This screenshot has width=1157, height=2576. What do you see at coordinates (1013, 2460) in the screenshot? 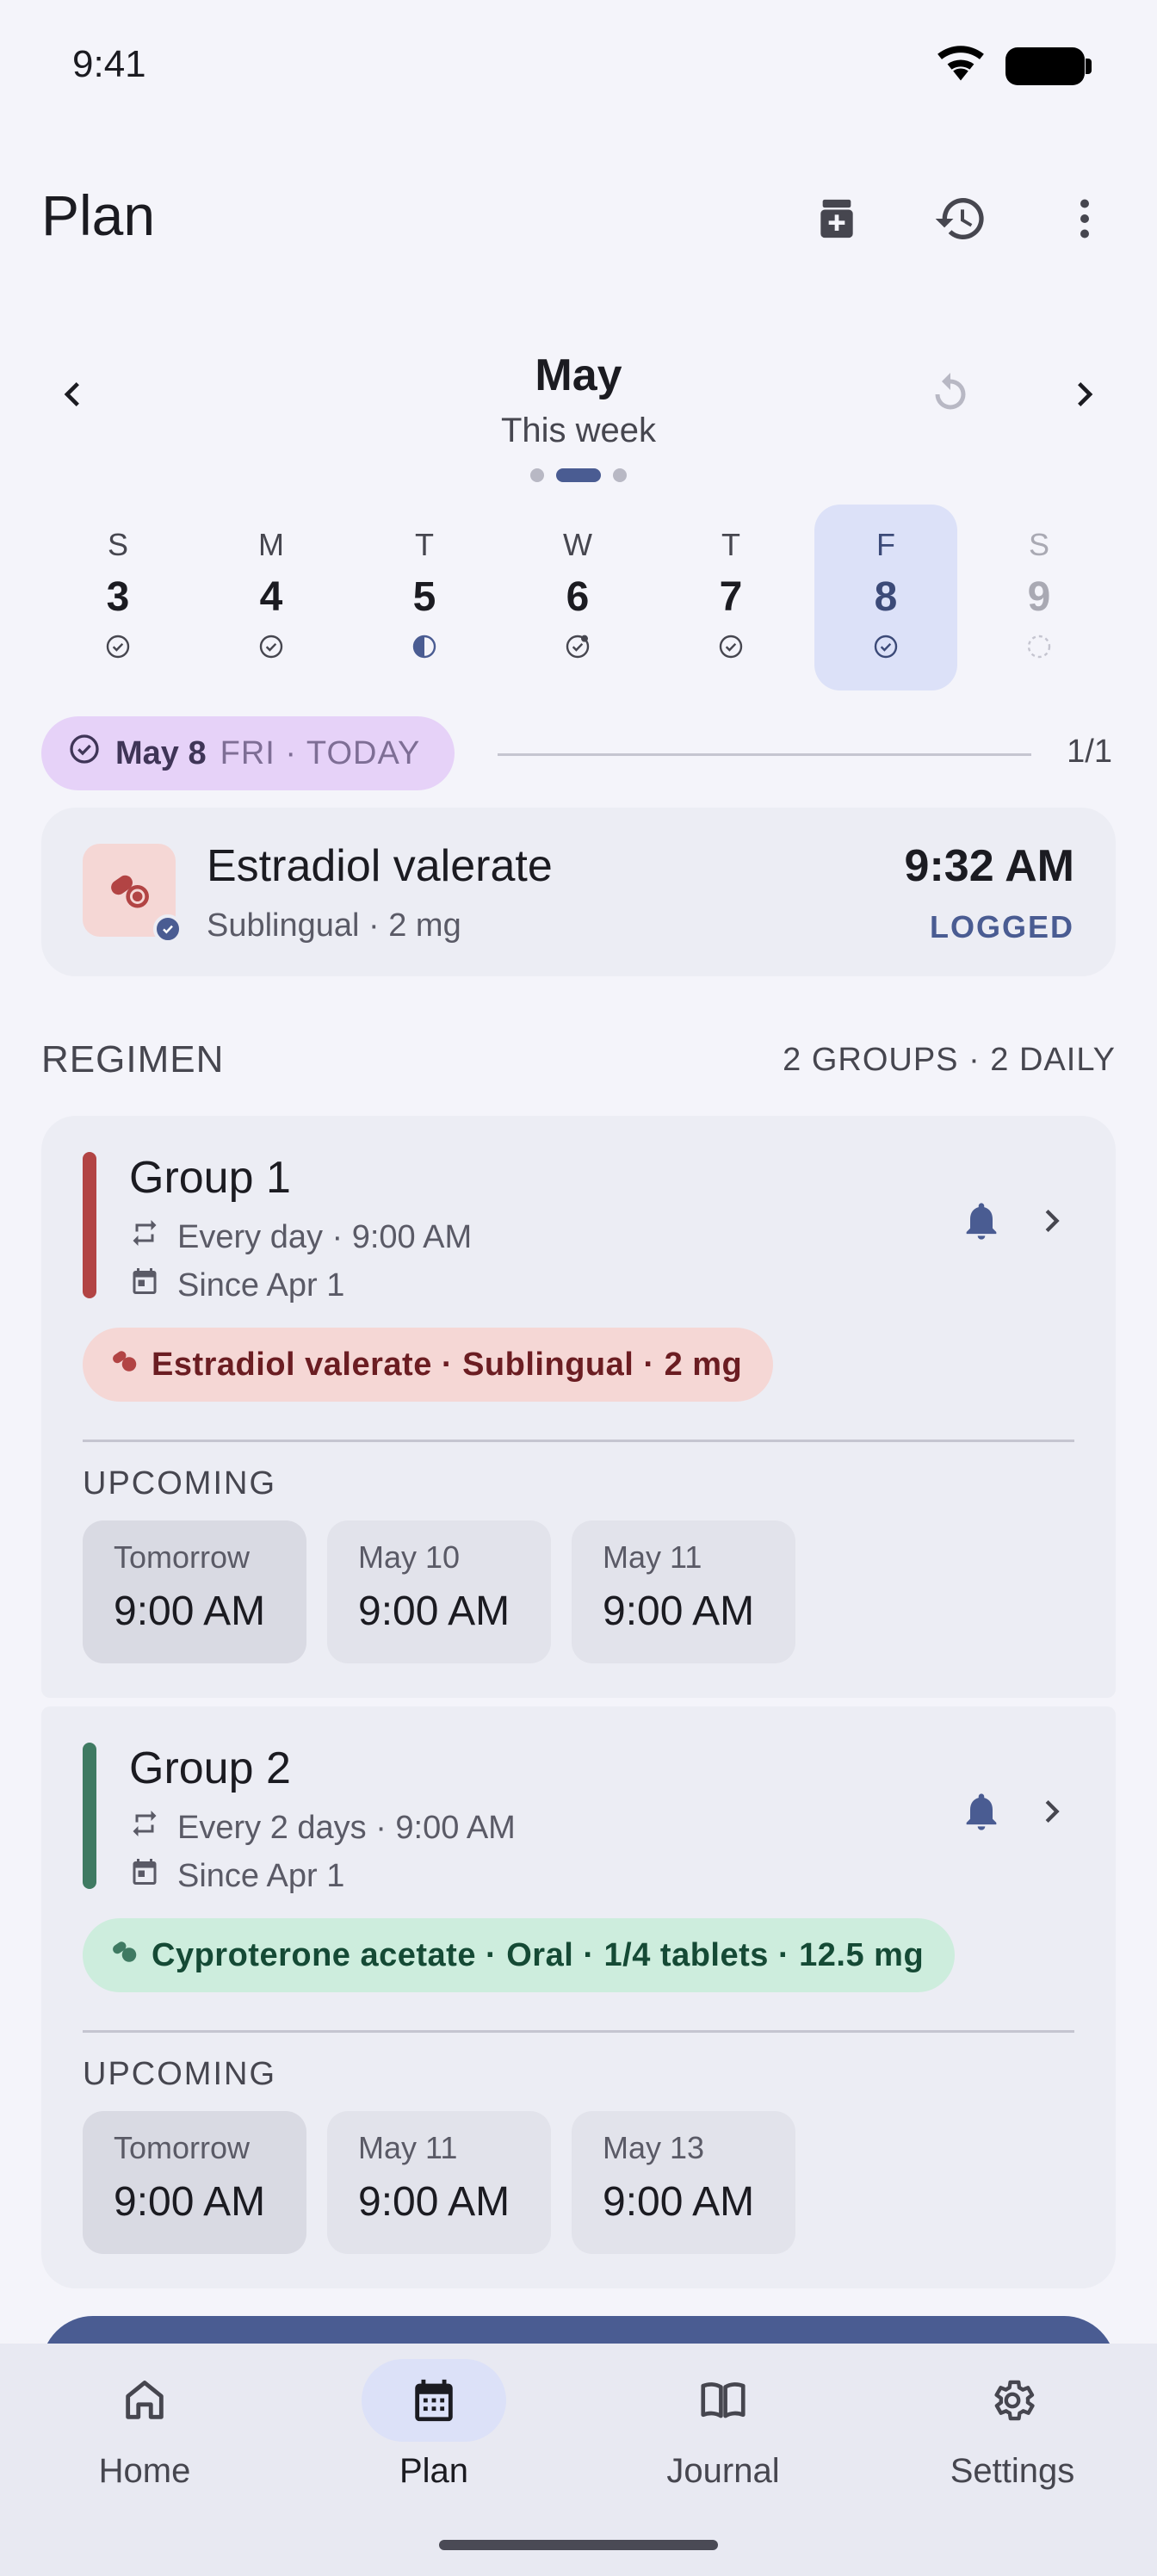
I see `nav-settings: Settings` at bounding box center [1013, 2460].